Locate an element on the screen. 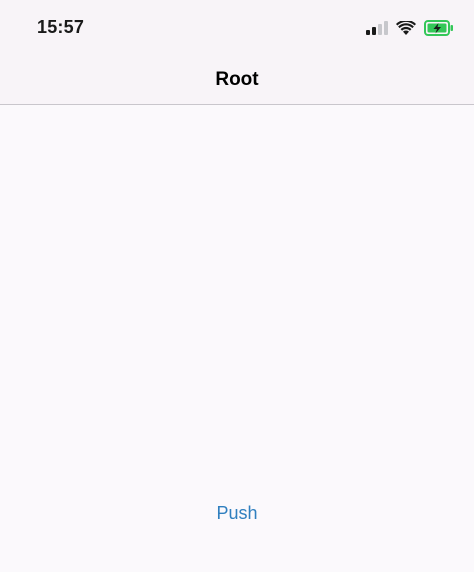 Image resolution: width=474 pixels, height=572 pixels. wifi-icon is located at coordinates (406, 28).